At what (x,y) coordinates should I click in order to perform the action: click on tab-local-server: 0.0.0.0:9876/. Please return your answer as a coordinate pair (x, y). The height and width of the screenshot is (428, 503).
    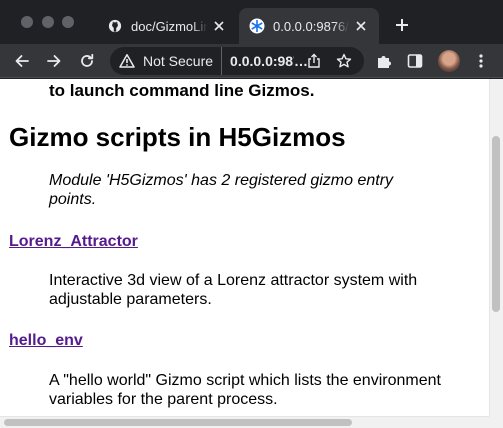
    Looking at the image, I should click on (309, 26).